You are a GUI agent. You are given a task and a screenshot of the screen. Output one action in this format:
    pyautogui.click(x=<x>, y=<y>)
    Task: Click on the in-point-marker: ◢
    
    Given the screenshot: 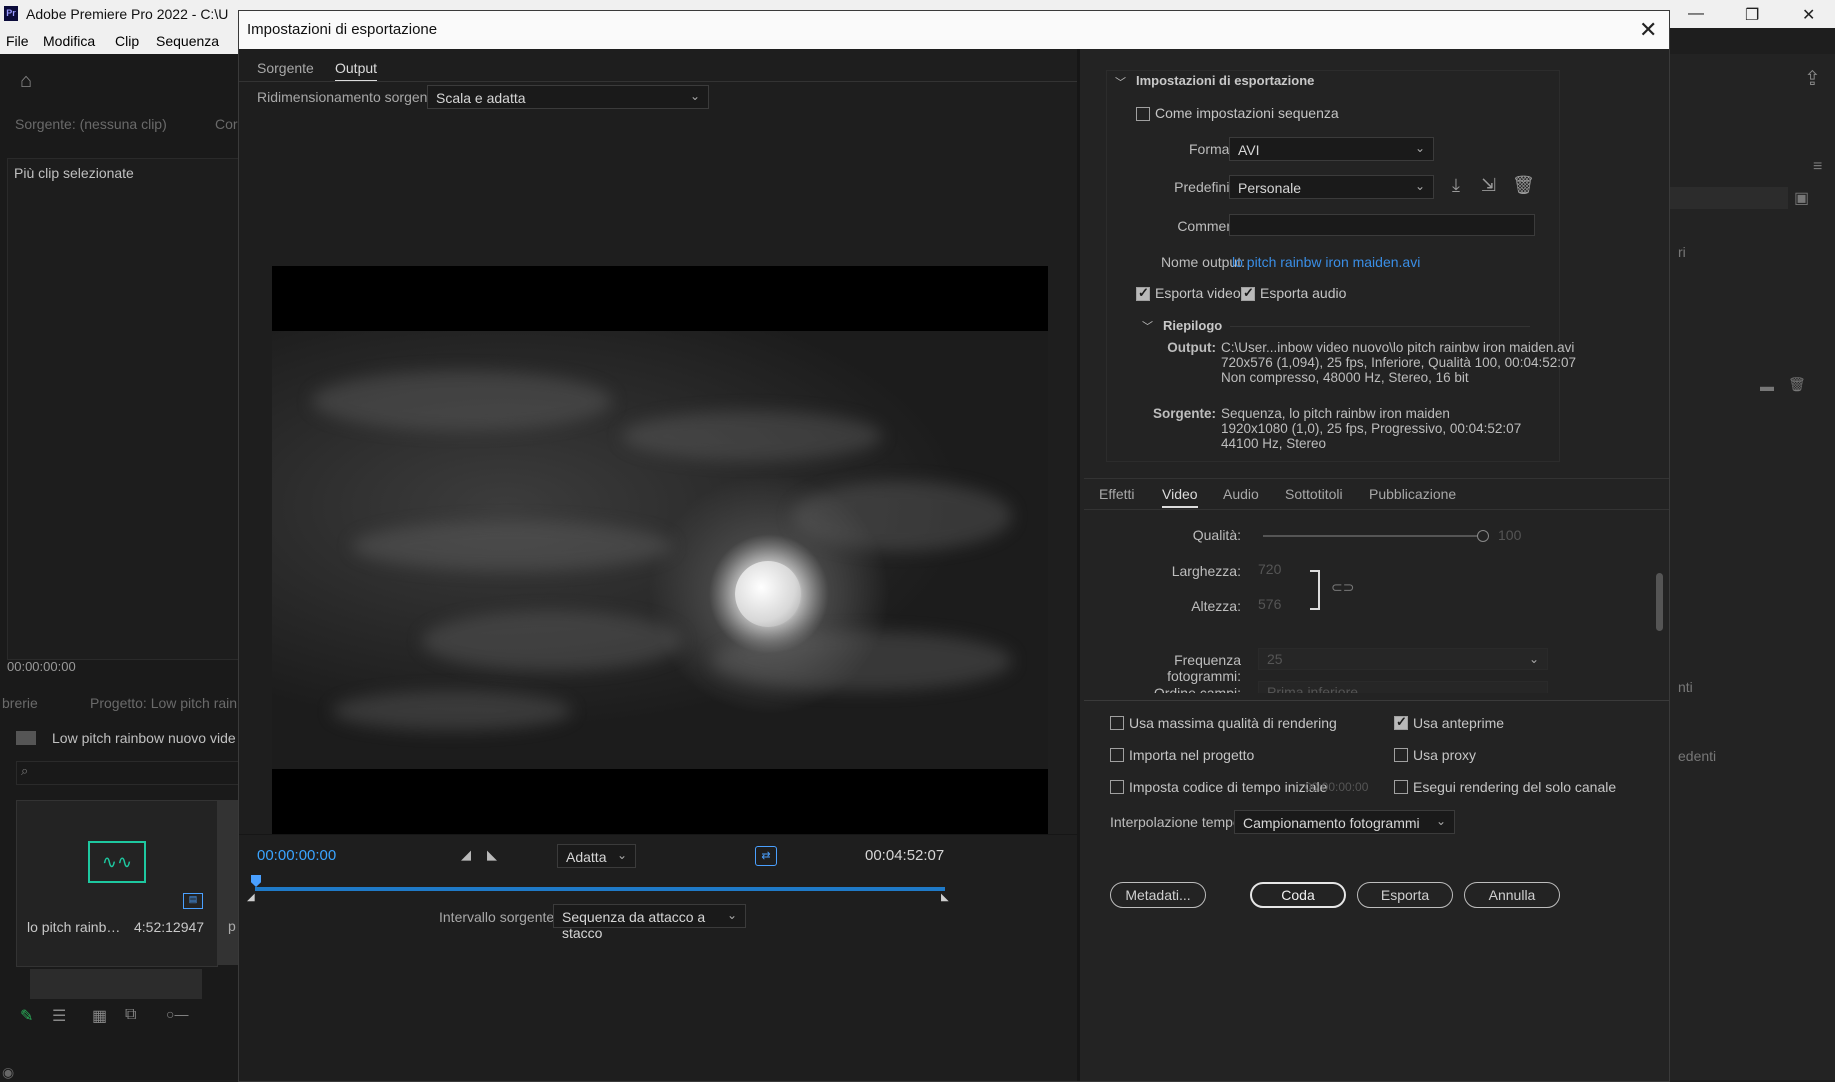 What is the action you would take?
    pyautogui.click(x=251, y=897)
    